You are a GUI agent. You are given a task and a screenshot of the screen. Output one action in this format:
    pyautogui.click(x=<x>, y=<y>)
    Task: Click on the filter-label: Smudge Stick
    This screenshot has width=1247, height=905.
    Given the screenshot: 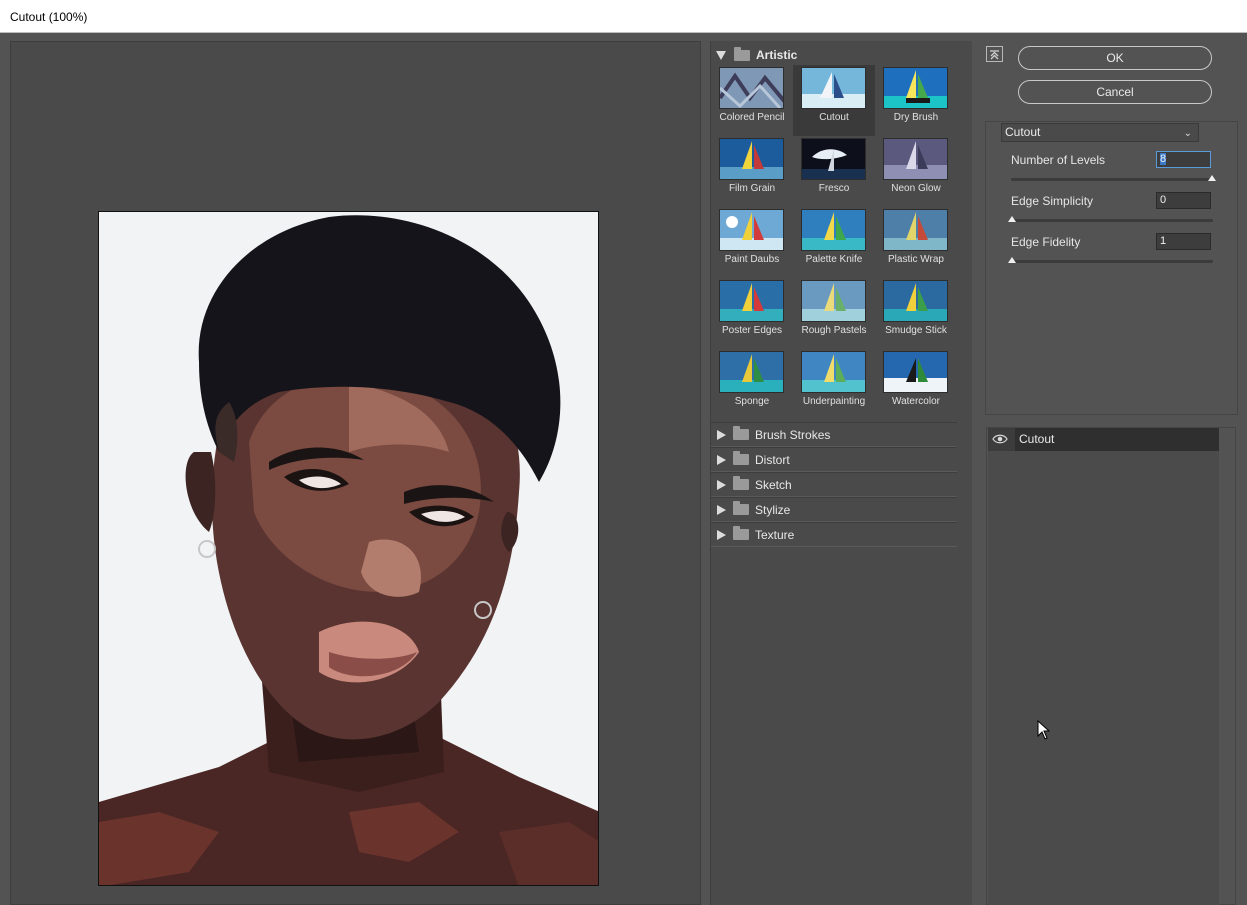 What is the action you would take?
    pyautogui.click(x=916, y=330)
    